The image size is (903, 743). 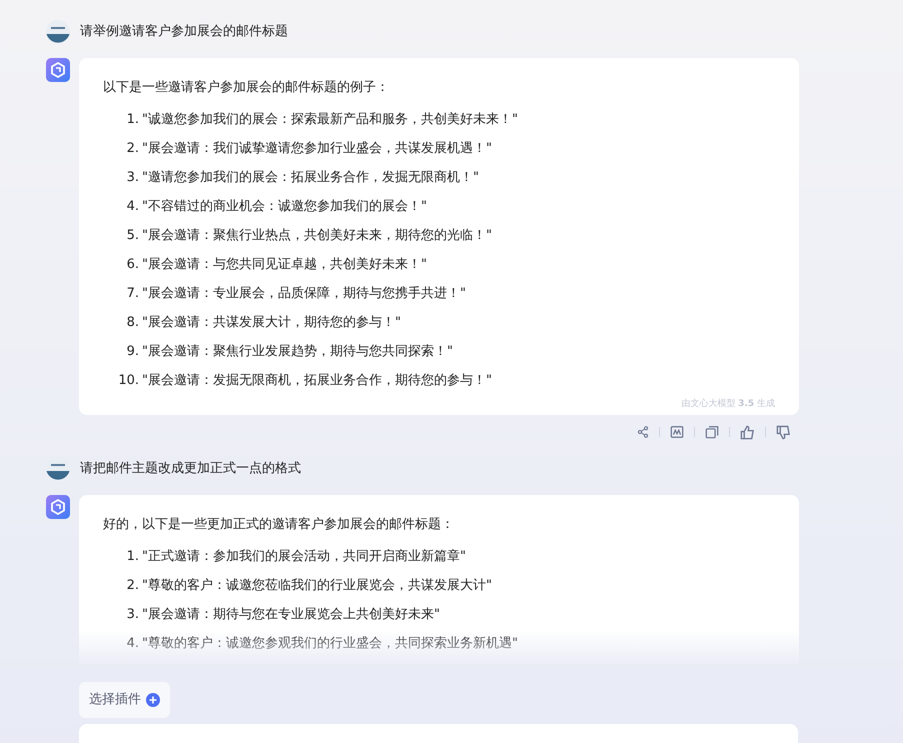 What do you see at coordinates (677, 432) in the screenshot?
I see `image-icon` at bounding box center [677, 432].